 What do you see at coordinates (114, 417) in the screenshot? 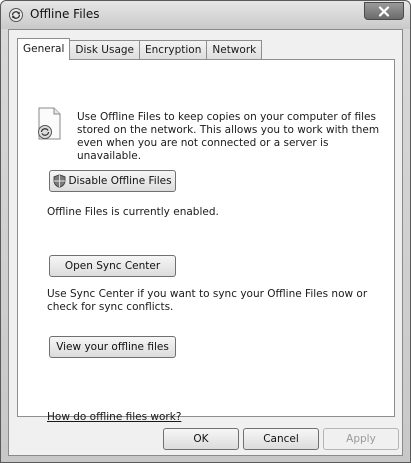
I see `help-link: How do offline files work?` at bounding box center [114, 417].